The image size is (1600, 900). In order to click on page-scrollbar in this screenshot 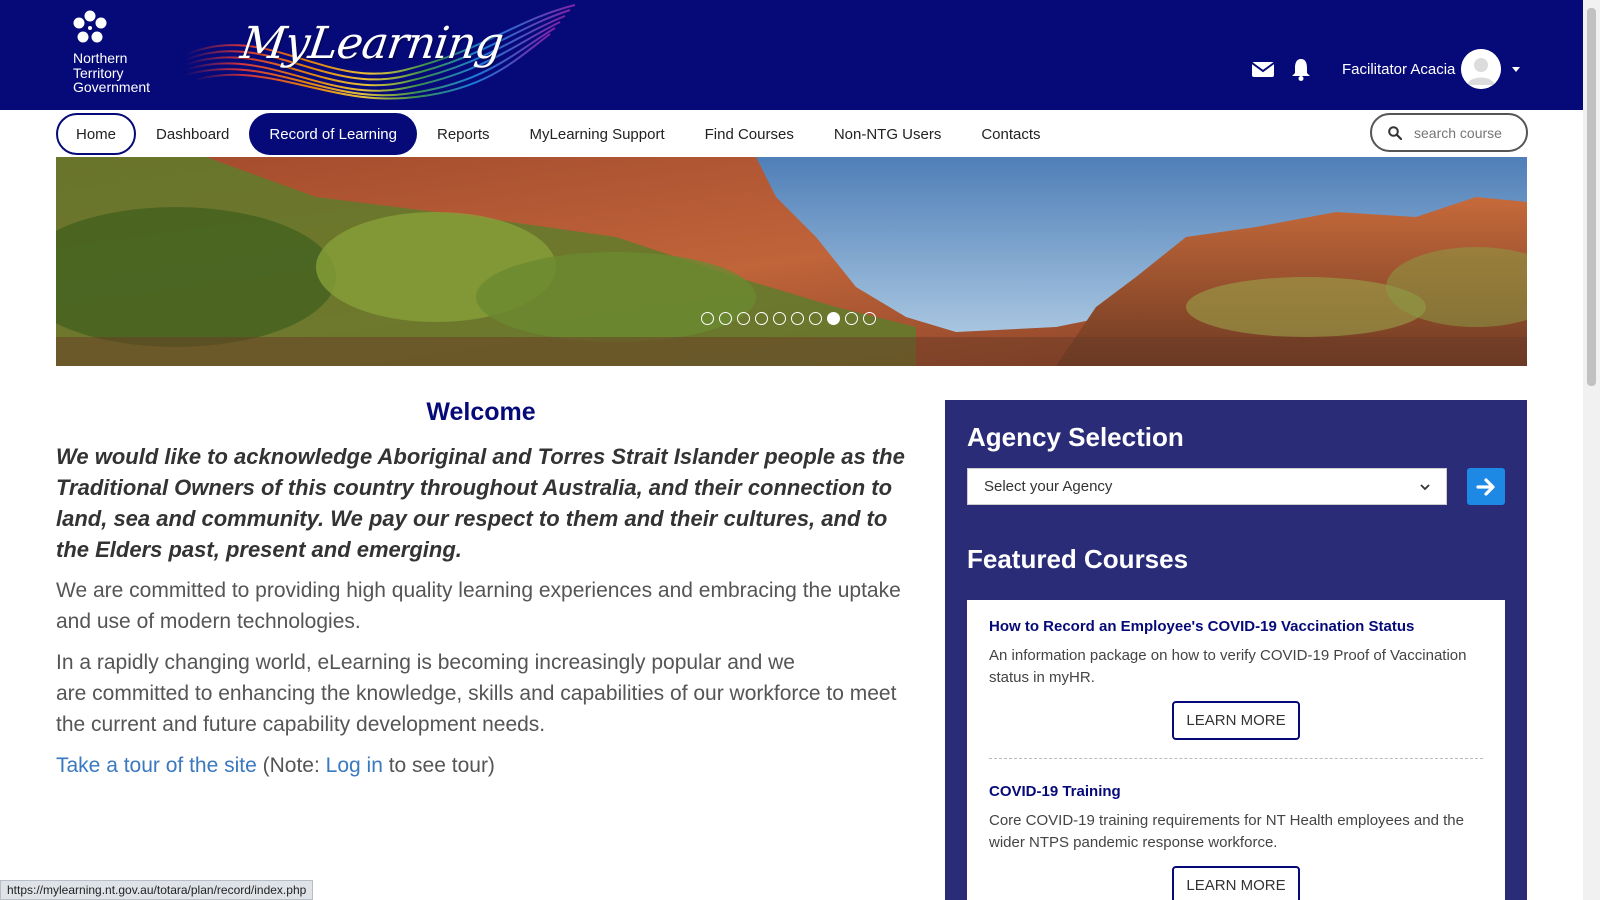, I will do `click(1591, 450)`.